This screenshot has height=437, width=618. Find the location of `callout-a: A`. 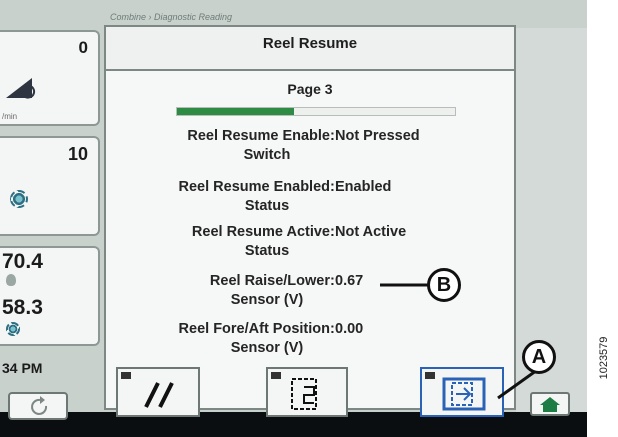

callout-a: A is located at coordinates (539, 357).